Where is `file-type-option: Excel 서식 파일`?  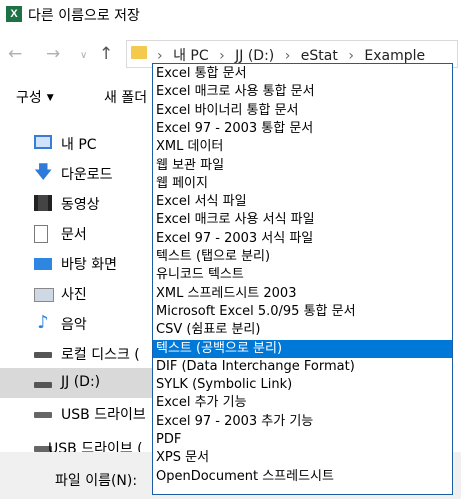 file-type-option: Excel 서식 파일 is located at coordinates (302, 202).